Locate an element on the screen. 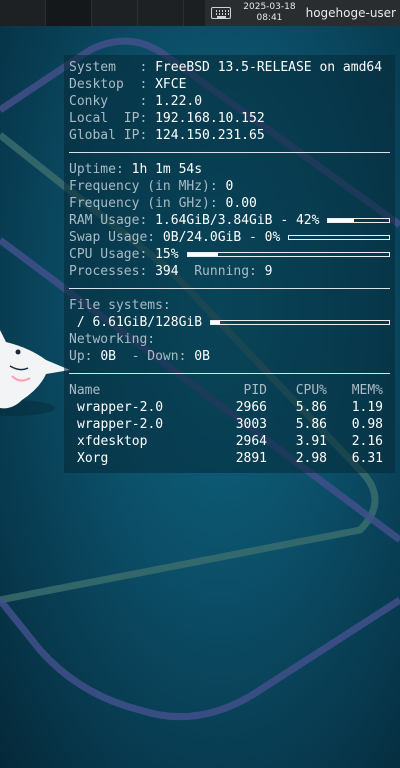 This screenshot has height=768, width=400. process-mem: 1.19 is located at coordinates (367, 407).